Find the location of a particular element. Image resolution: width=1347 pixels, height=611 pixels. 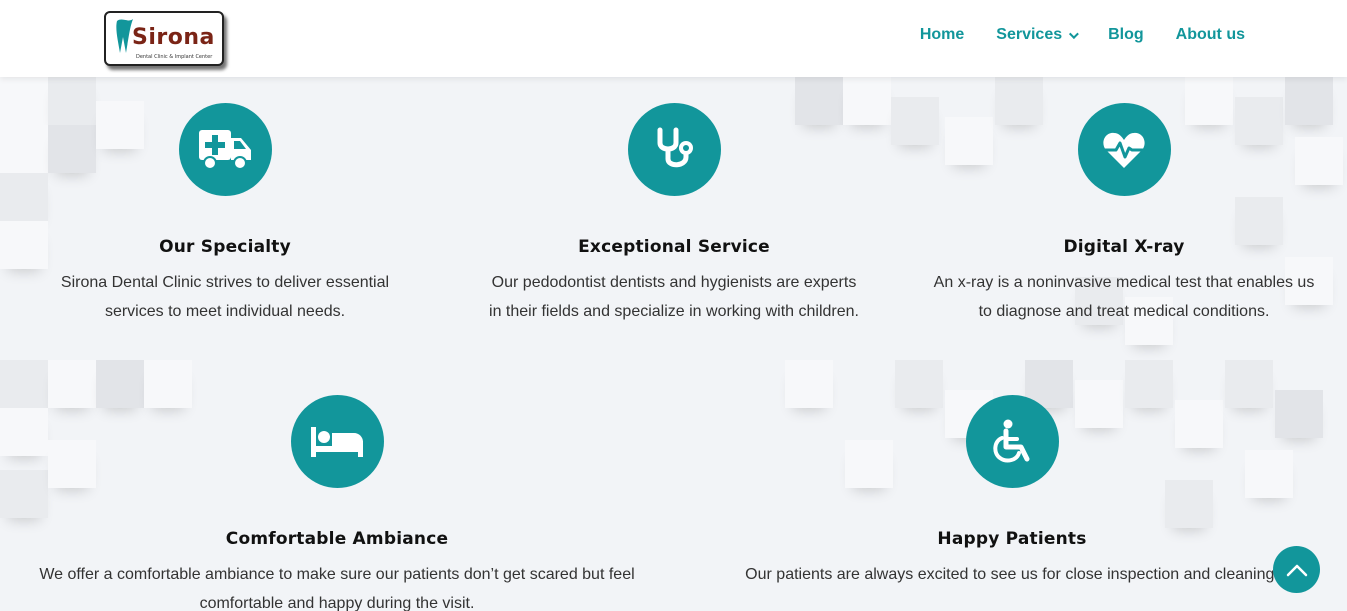

bed-icon is located at coordinates (337, 441).